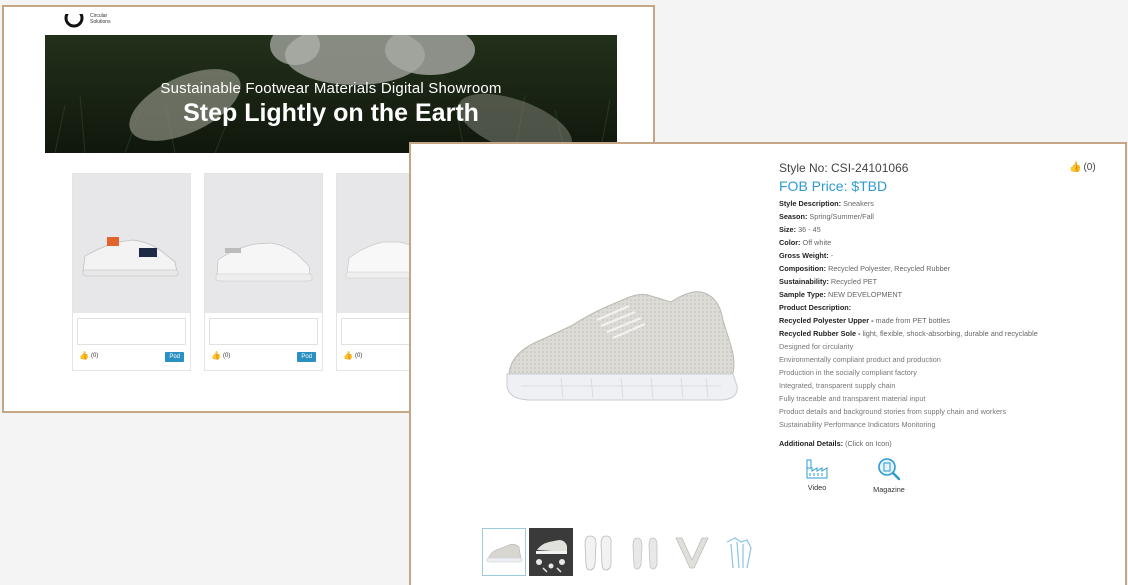 The height and width of the screenshot is (585, 1128). I want to click on thumbnail-upper-pieces, so click(692, 552).